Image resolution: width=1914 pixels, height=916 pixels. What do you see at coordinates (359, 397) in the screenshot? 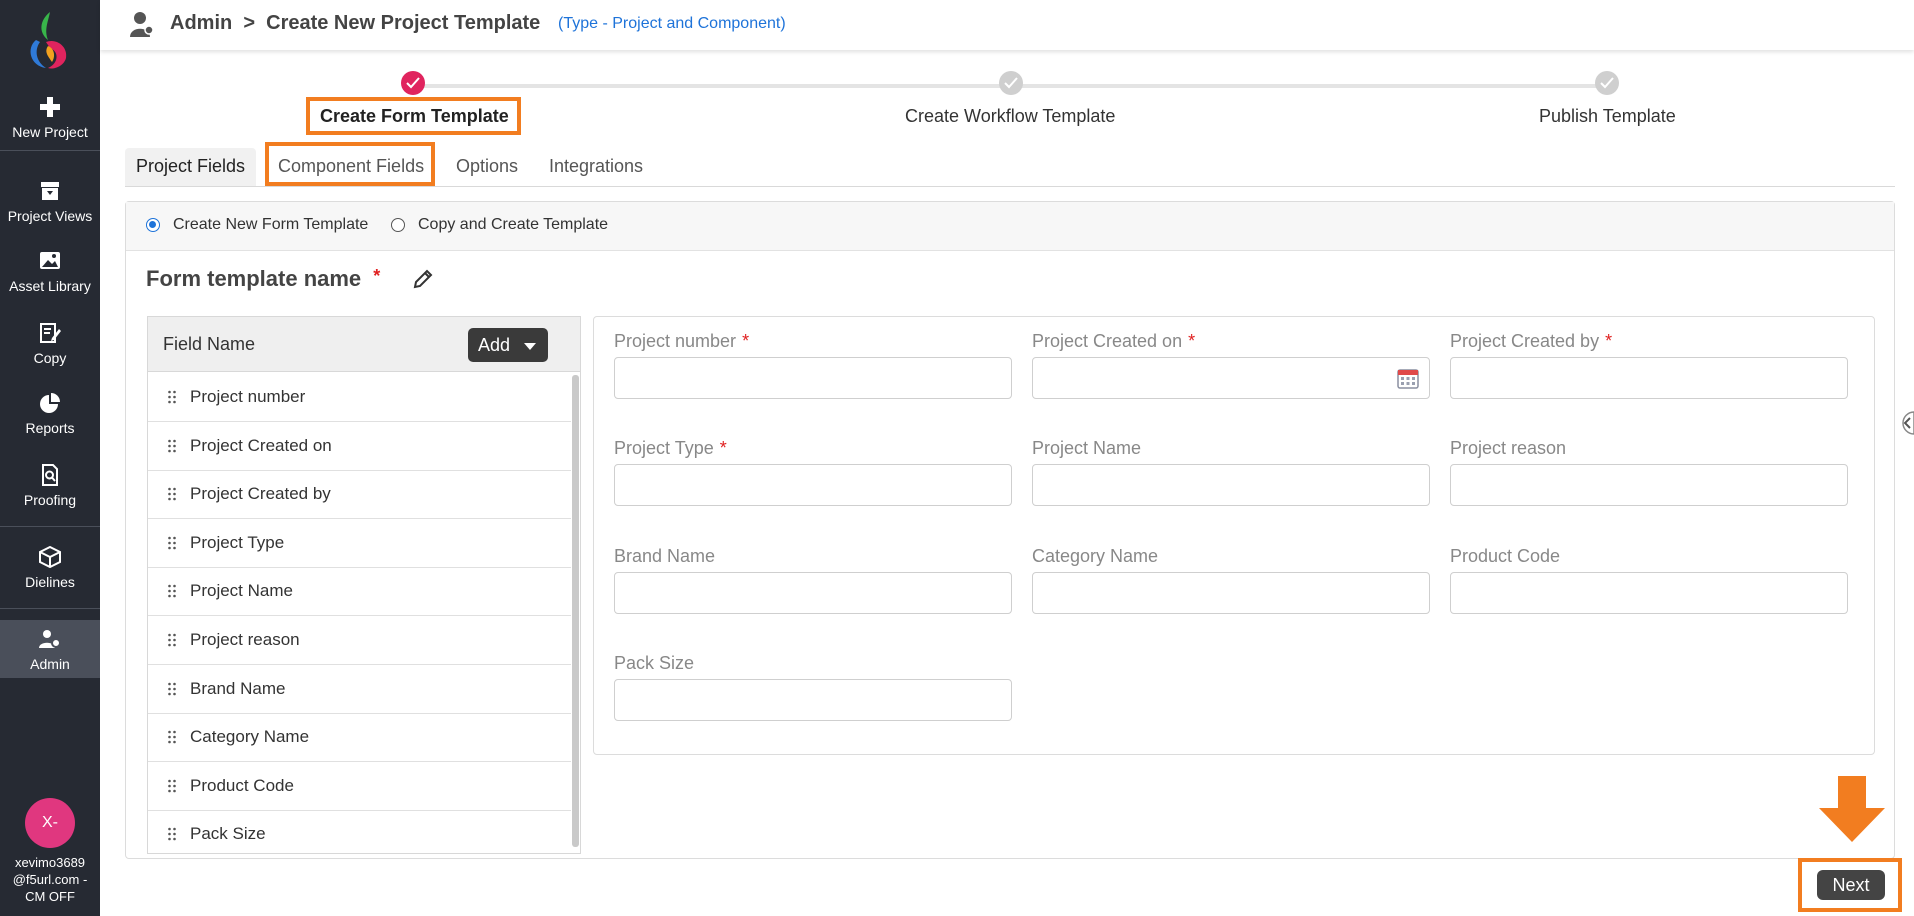
I see `field-list-item: Project number` at bounding box center [359, 397].